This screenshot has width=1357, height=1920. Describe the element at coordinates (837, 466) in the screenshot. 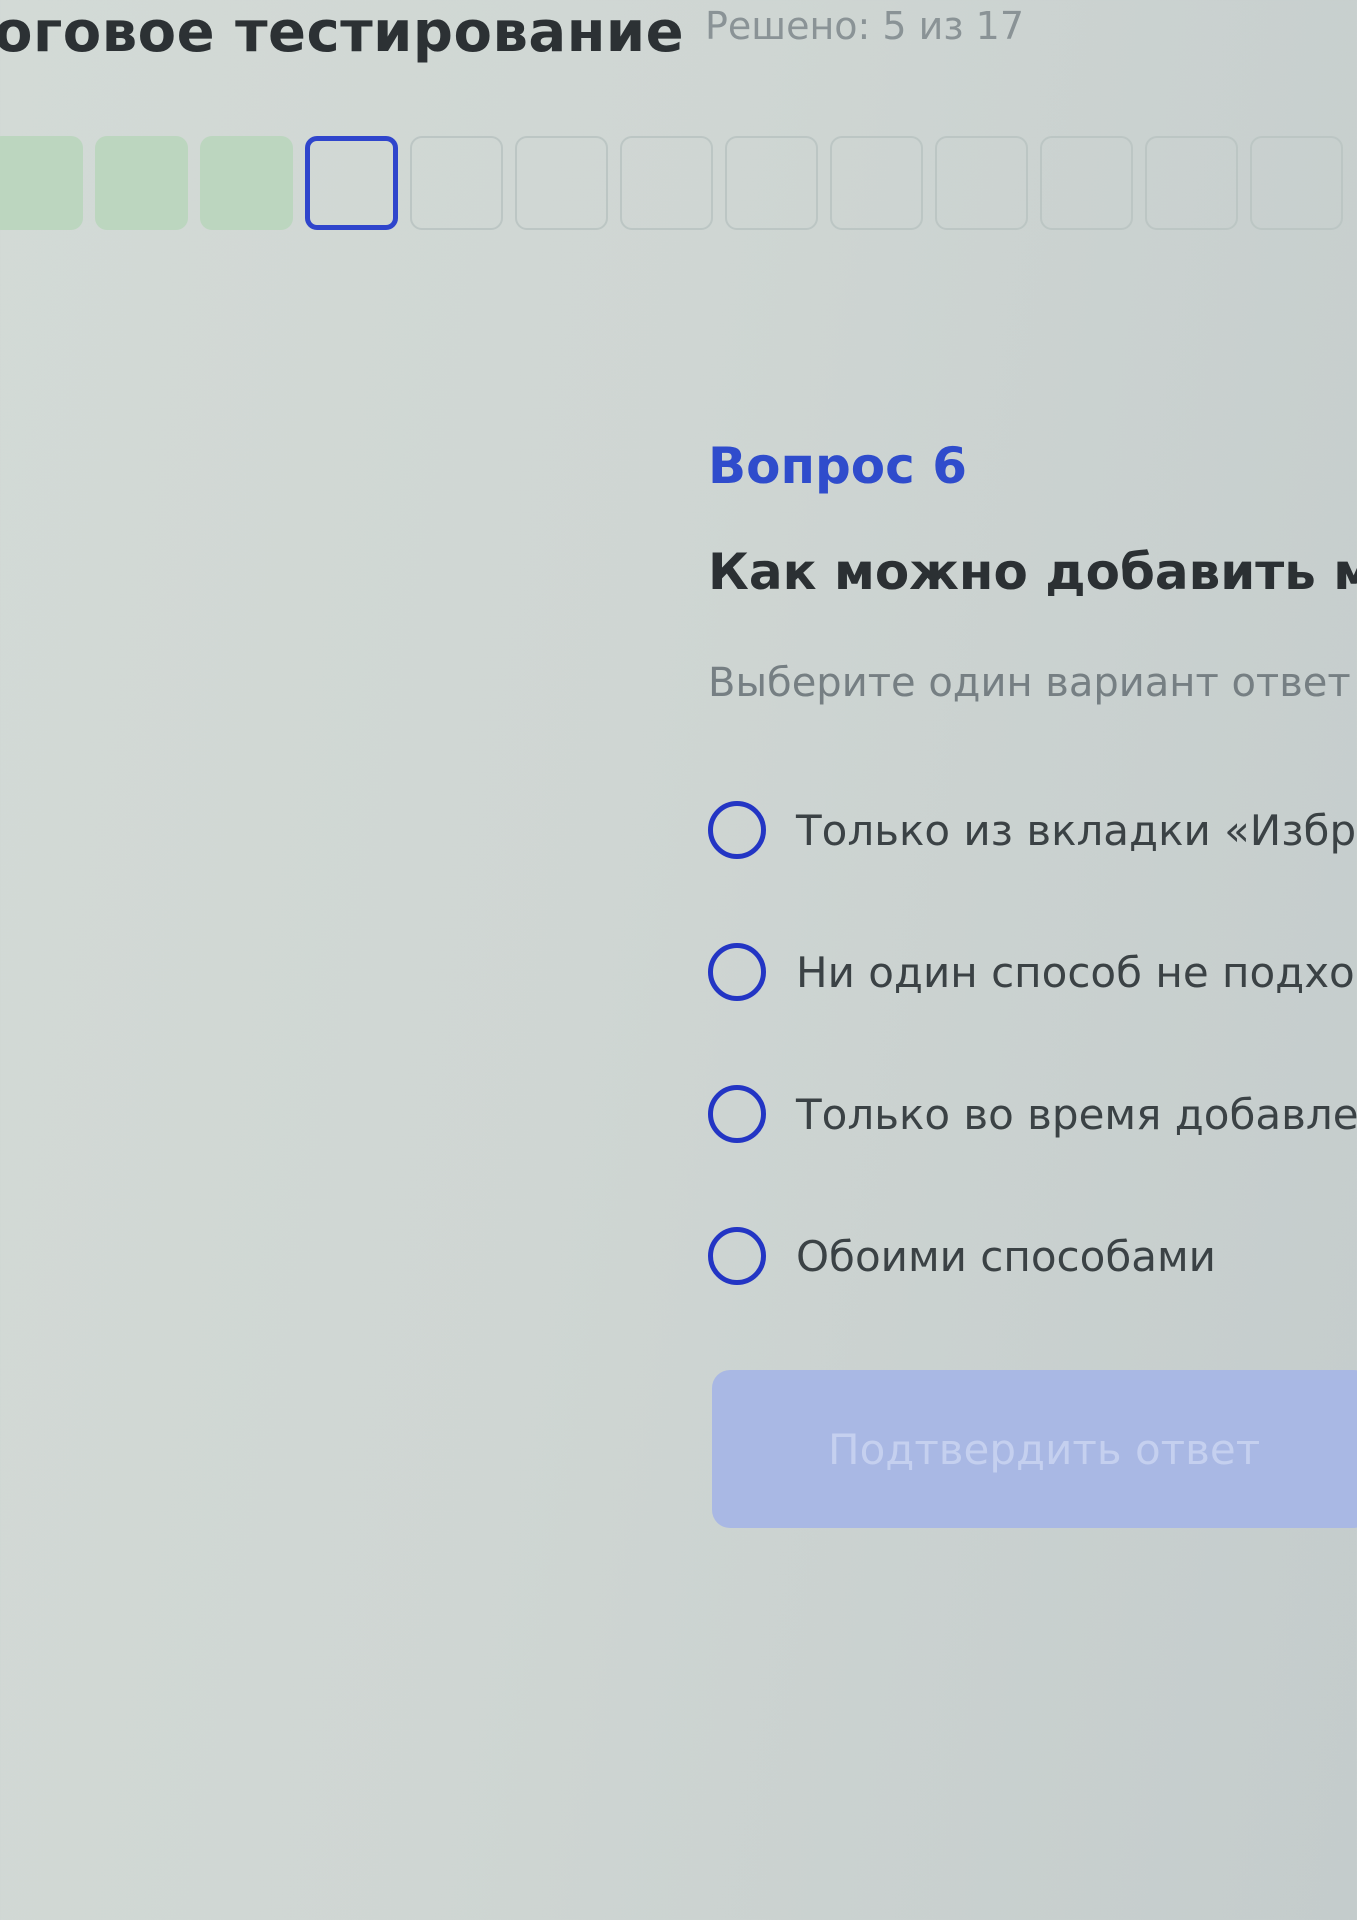

I see `question-number: Вопрос 6` at that location.